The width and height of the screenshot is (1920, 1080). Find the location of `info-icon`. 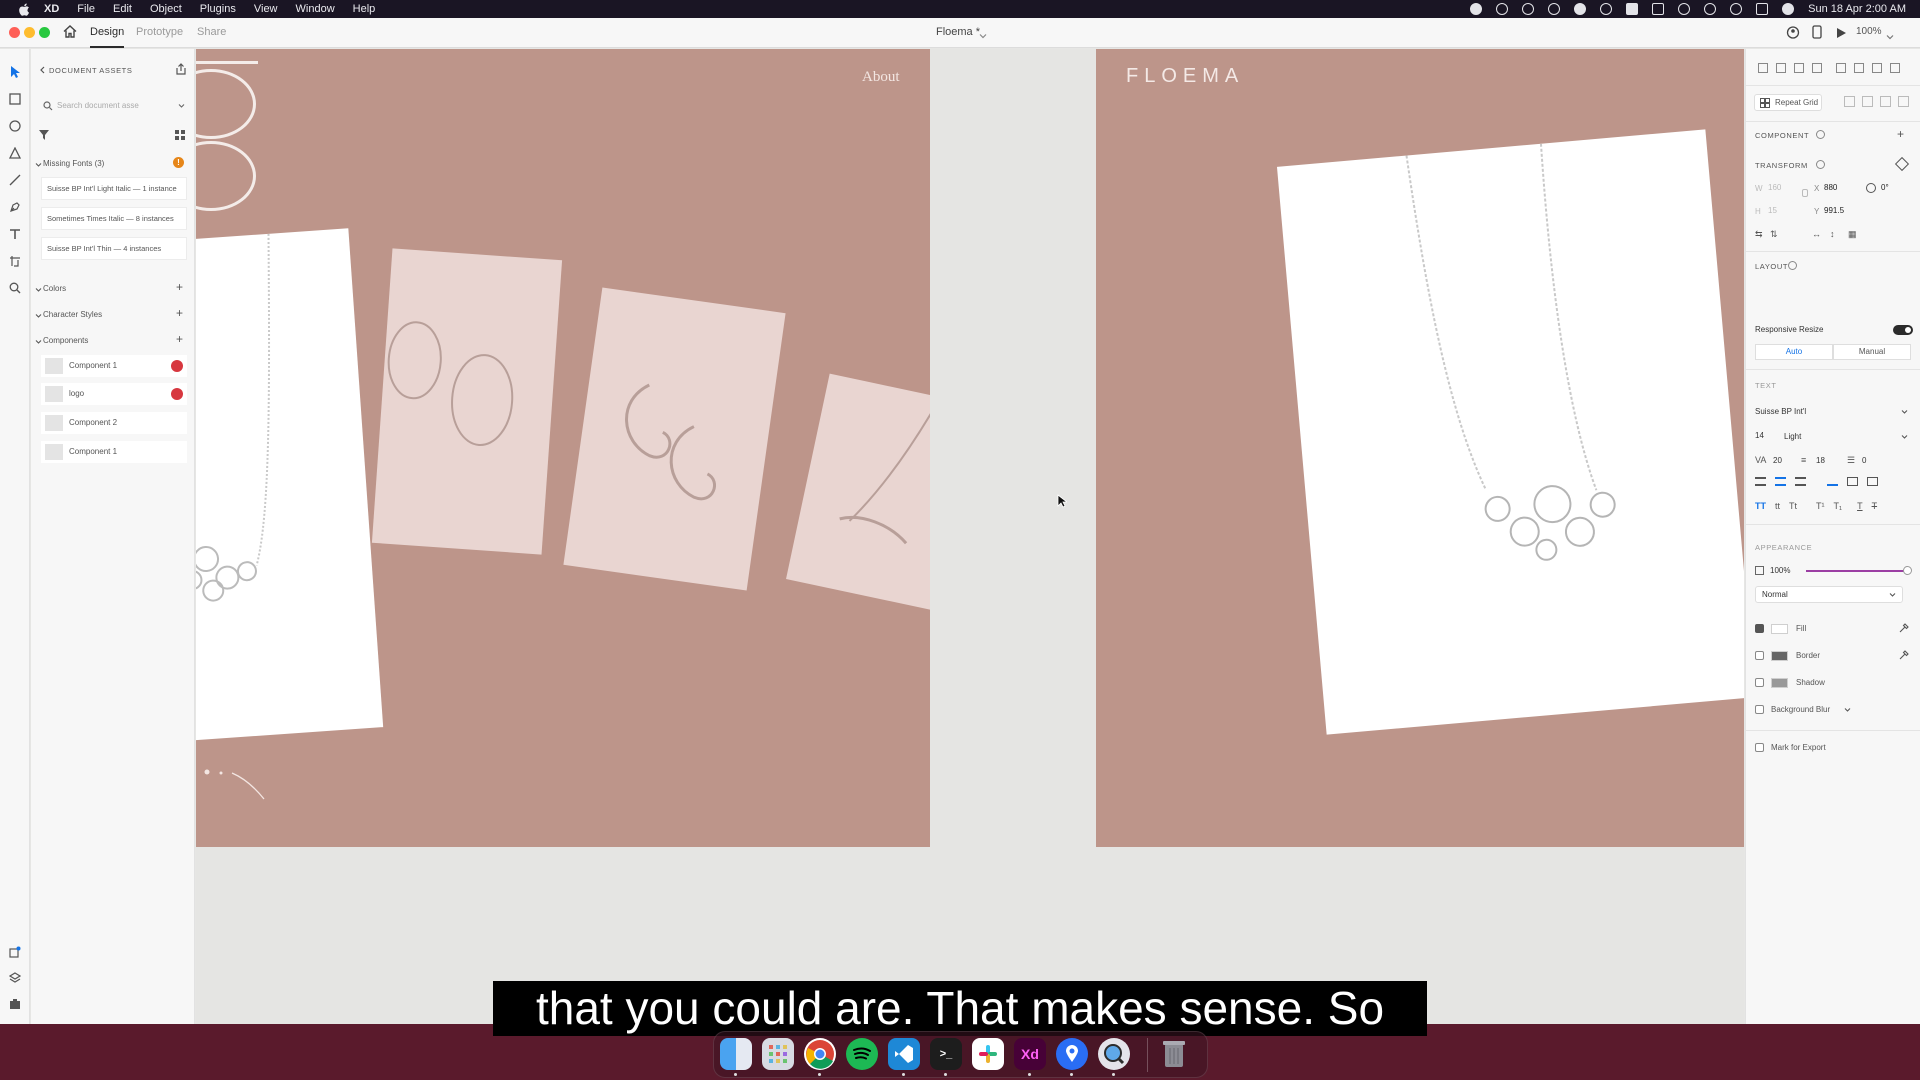

info-icon is located at coordinates (1820, 134).